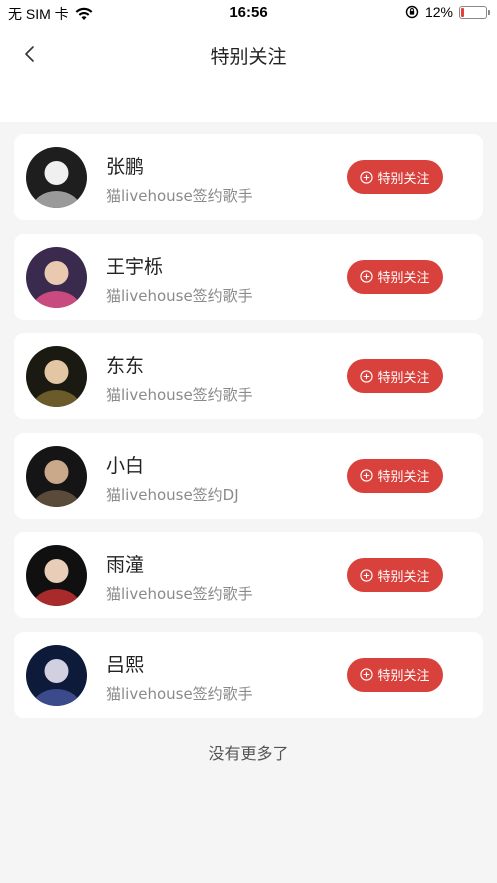 Image resolution: width=497 pixels, height=883 pixels. I want to click on list-item: 张鹏 猫livehouse签约歌手 特别关注, so click(248, 177).